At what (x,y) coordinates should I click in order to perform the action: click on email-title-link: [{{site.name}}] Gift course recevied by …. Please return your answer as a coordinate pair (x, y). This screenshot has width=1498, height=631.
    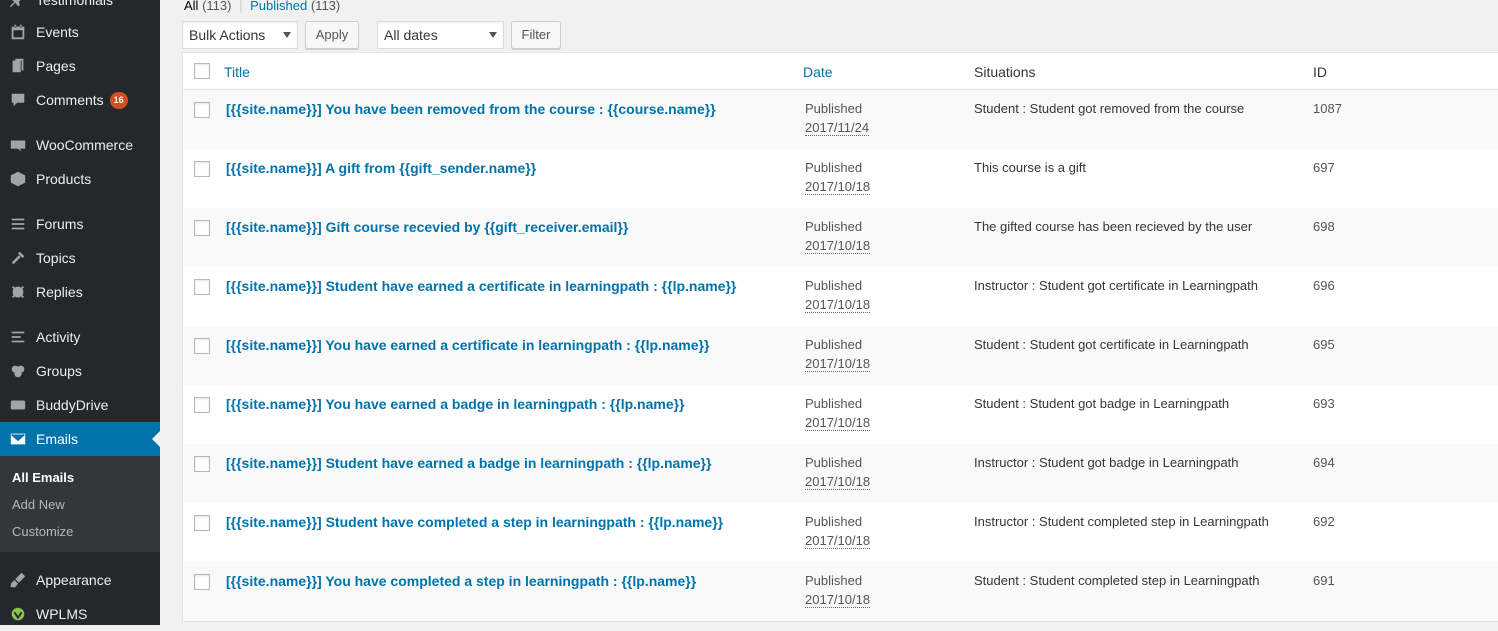
    Looking at the image, I should click on (427, 227).